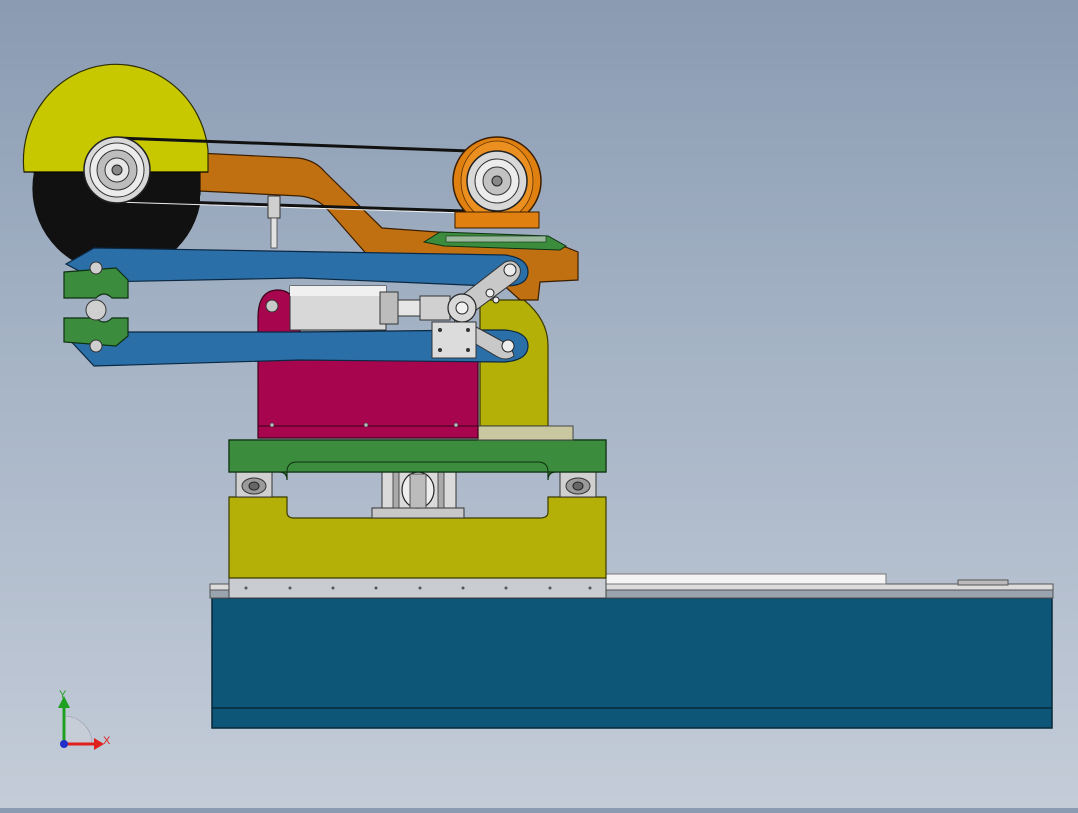 The width and height of the screenshot is (1078, 813). Describe the element at coordinates (107, 741) in the screenshot. I see `x-axis-label: X` at that location.